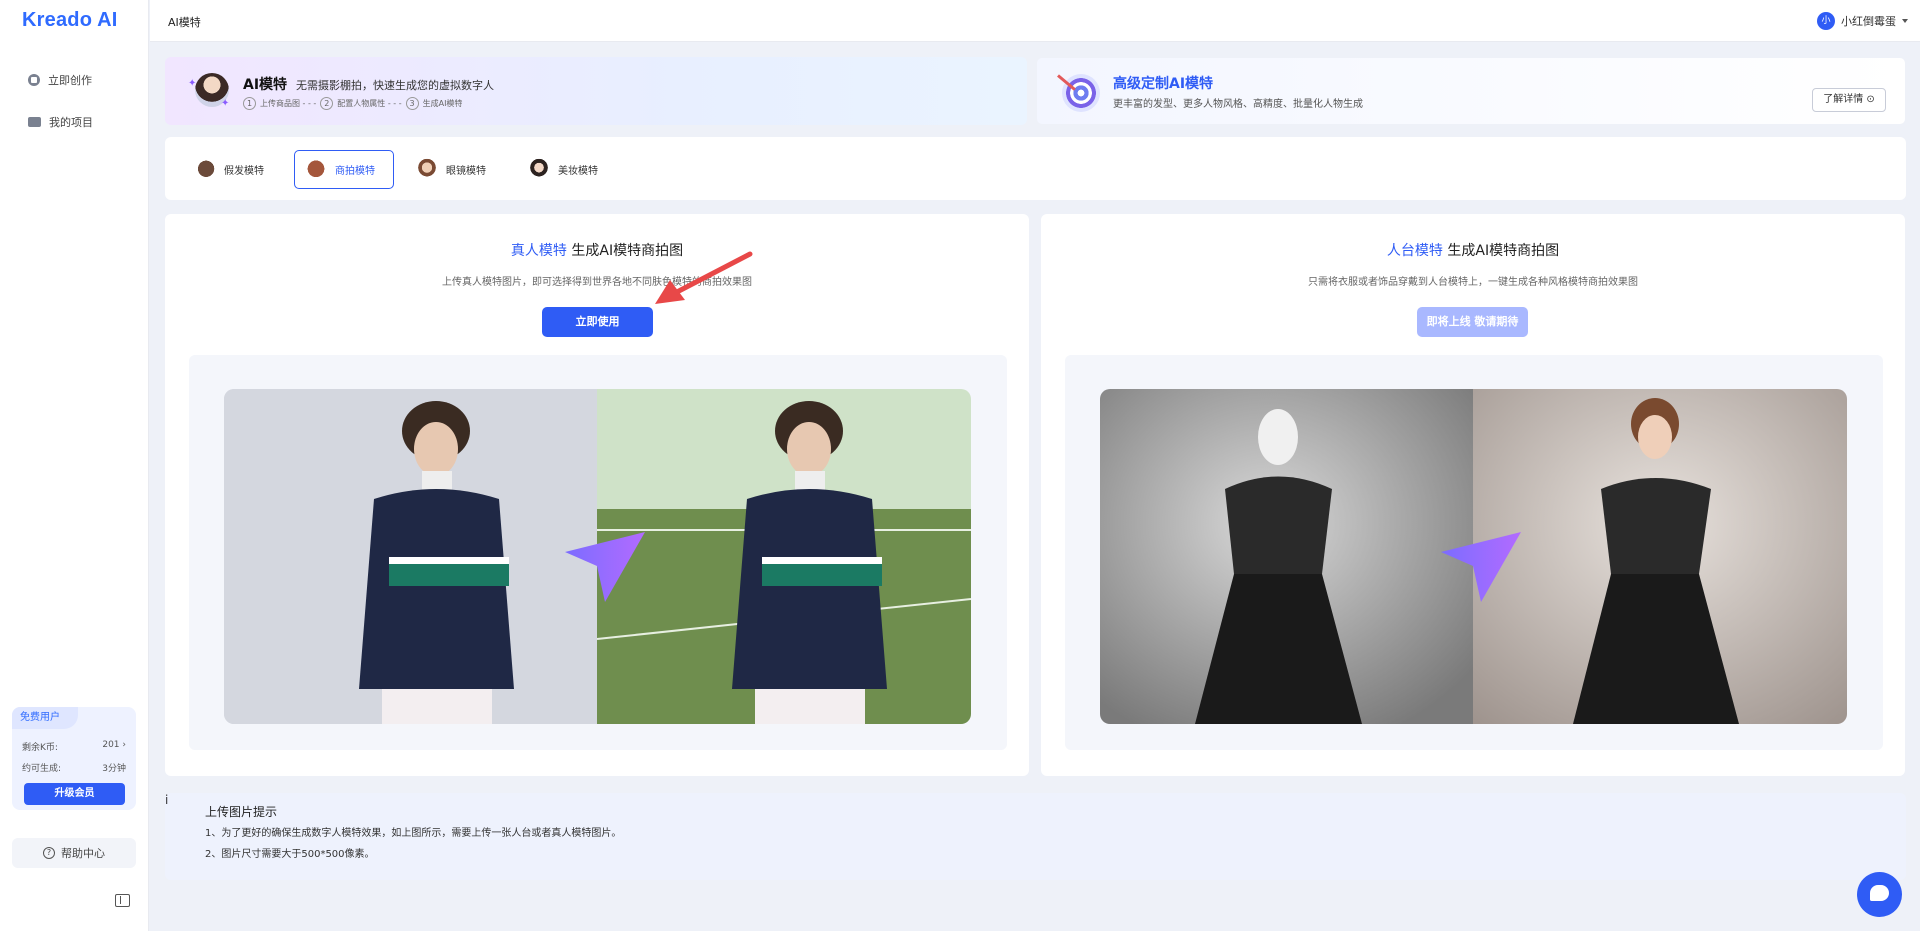  I want to click on banner-steps: 1 上传商品图 - - - 2 配置人物属性 - - - 3 生成AI模特, so click(352, 103).